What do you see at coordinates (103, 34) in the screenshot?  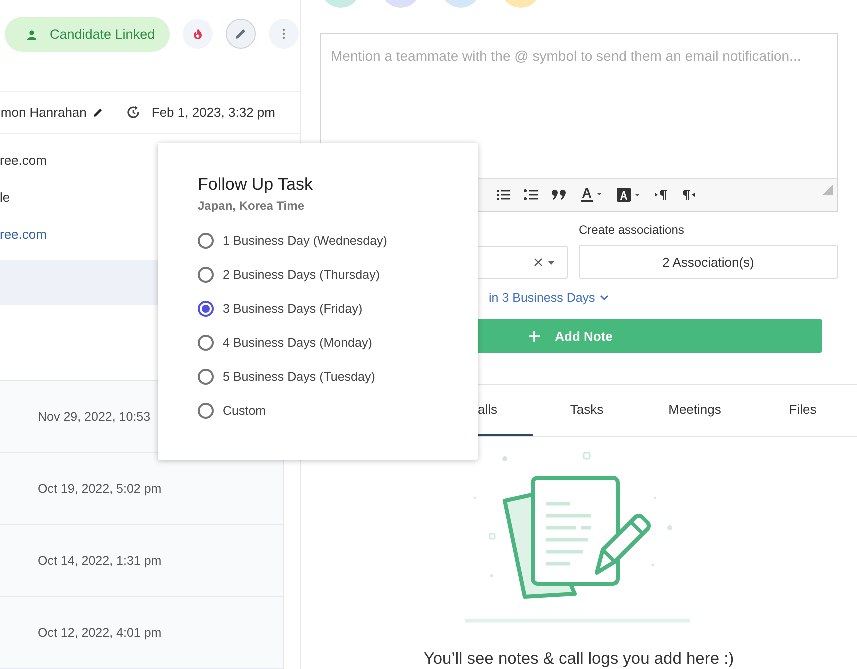 I see `status-label: Candidate Linked` at bounding box center [103, 34].